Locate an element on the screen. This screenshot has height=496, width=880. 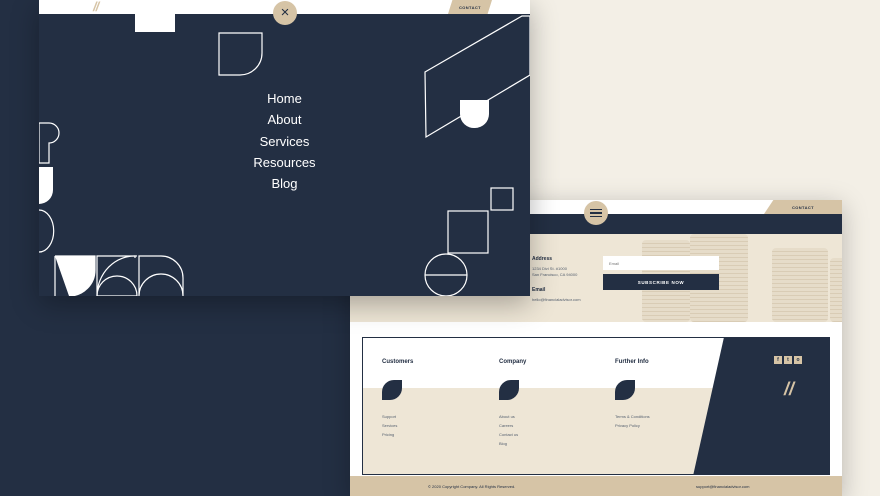
subscribe-button: SUBSCRIBE NOW is located at coordinates (661, 282).